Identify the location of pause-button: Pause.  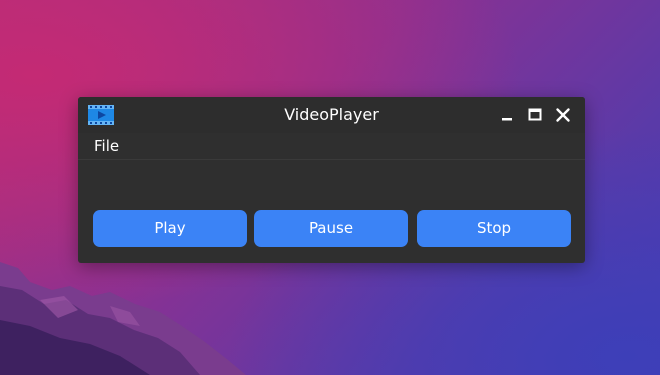
(331, 228).